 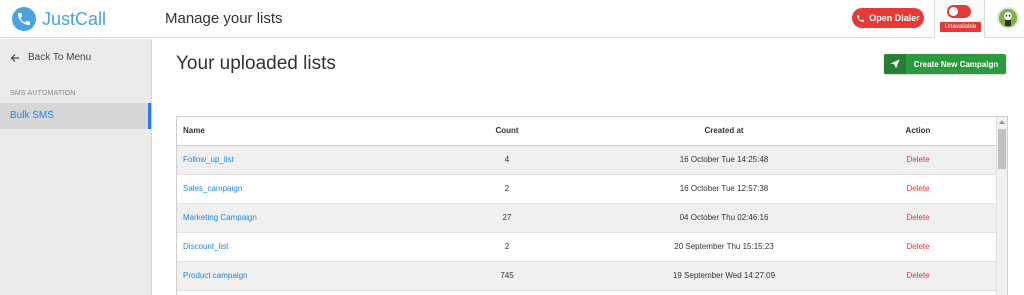 I want to click on arrow-left-icon, so click(x=14, y=57).